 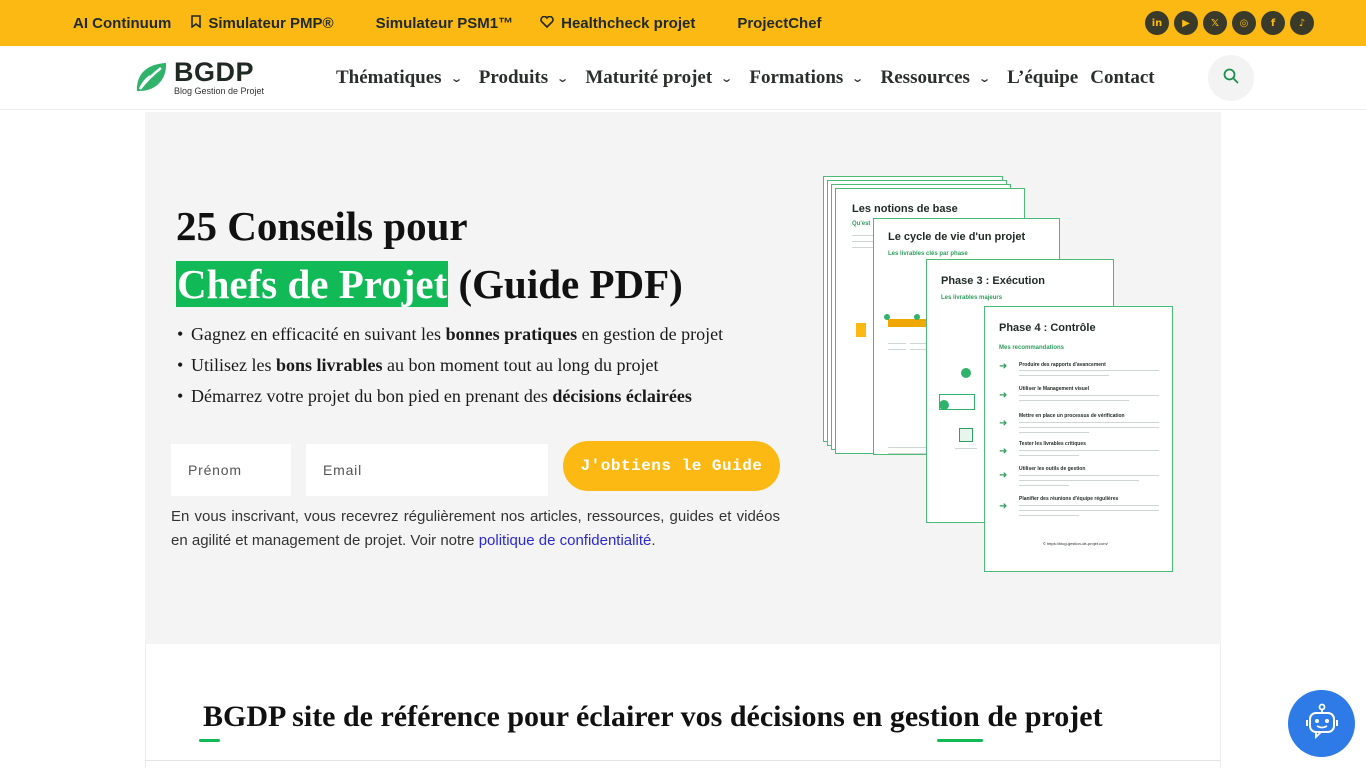 I want to click on facebook-icon: f, so click(x=1273, y=23).